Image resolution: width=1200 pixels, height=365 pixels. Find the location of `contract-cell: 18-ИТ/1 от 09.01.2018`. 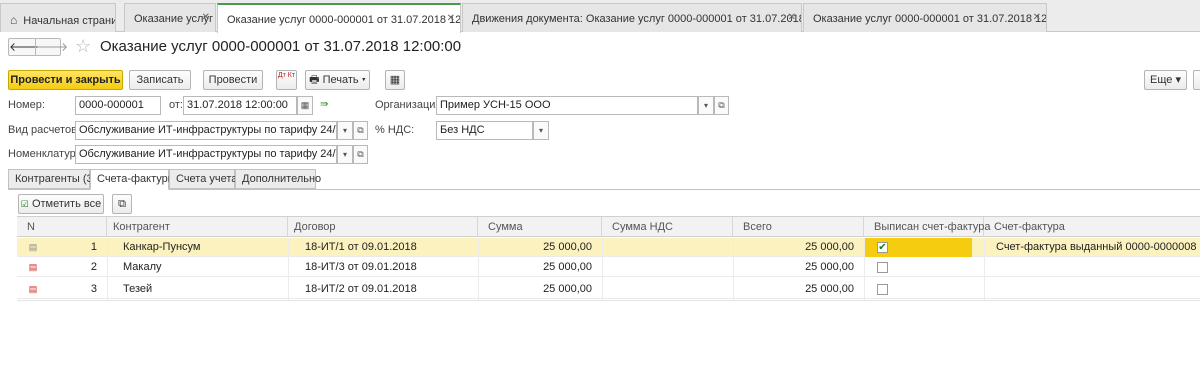

contract-cell: 18-ИТ/1 от 09.01.2018 is located at coordinates (391, 247).